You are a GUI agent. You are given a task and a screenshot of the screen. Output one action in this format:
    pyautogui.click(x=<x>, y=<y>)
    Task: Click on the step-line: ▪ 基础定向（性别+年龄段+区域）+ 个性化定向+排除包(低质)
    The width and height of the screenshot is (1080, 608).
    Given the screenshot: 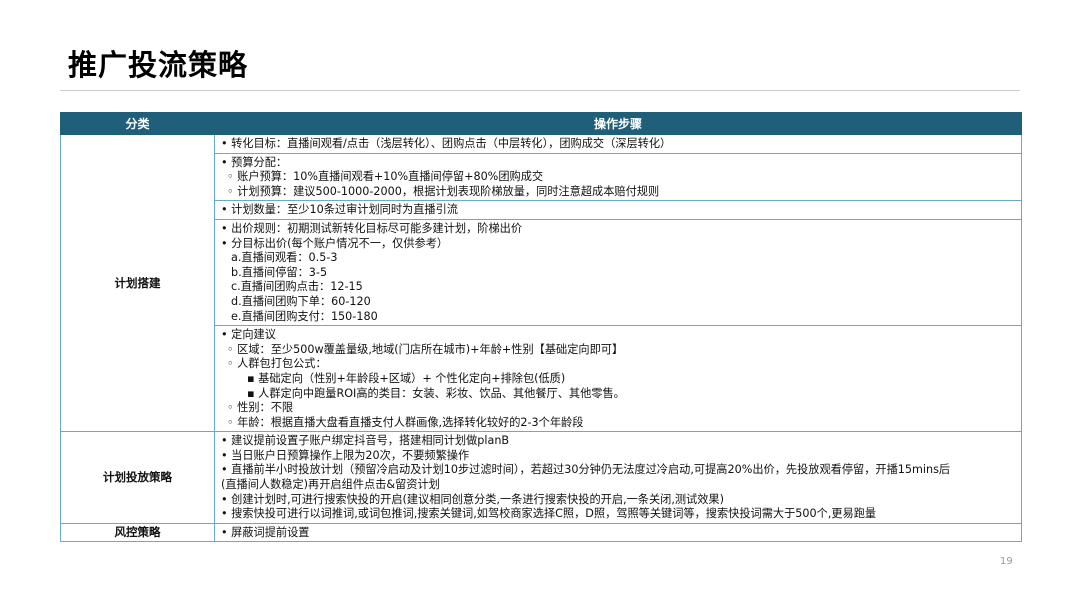 What is the action you would take?
    pyautogui.click(x=406, y=378)
    